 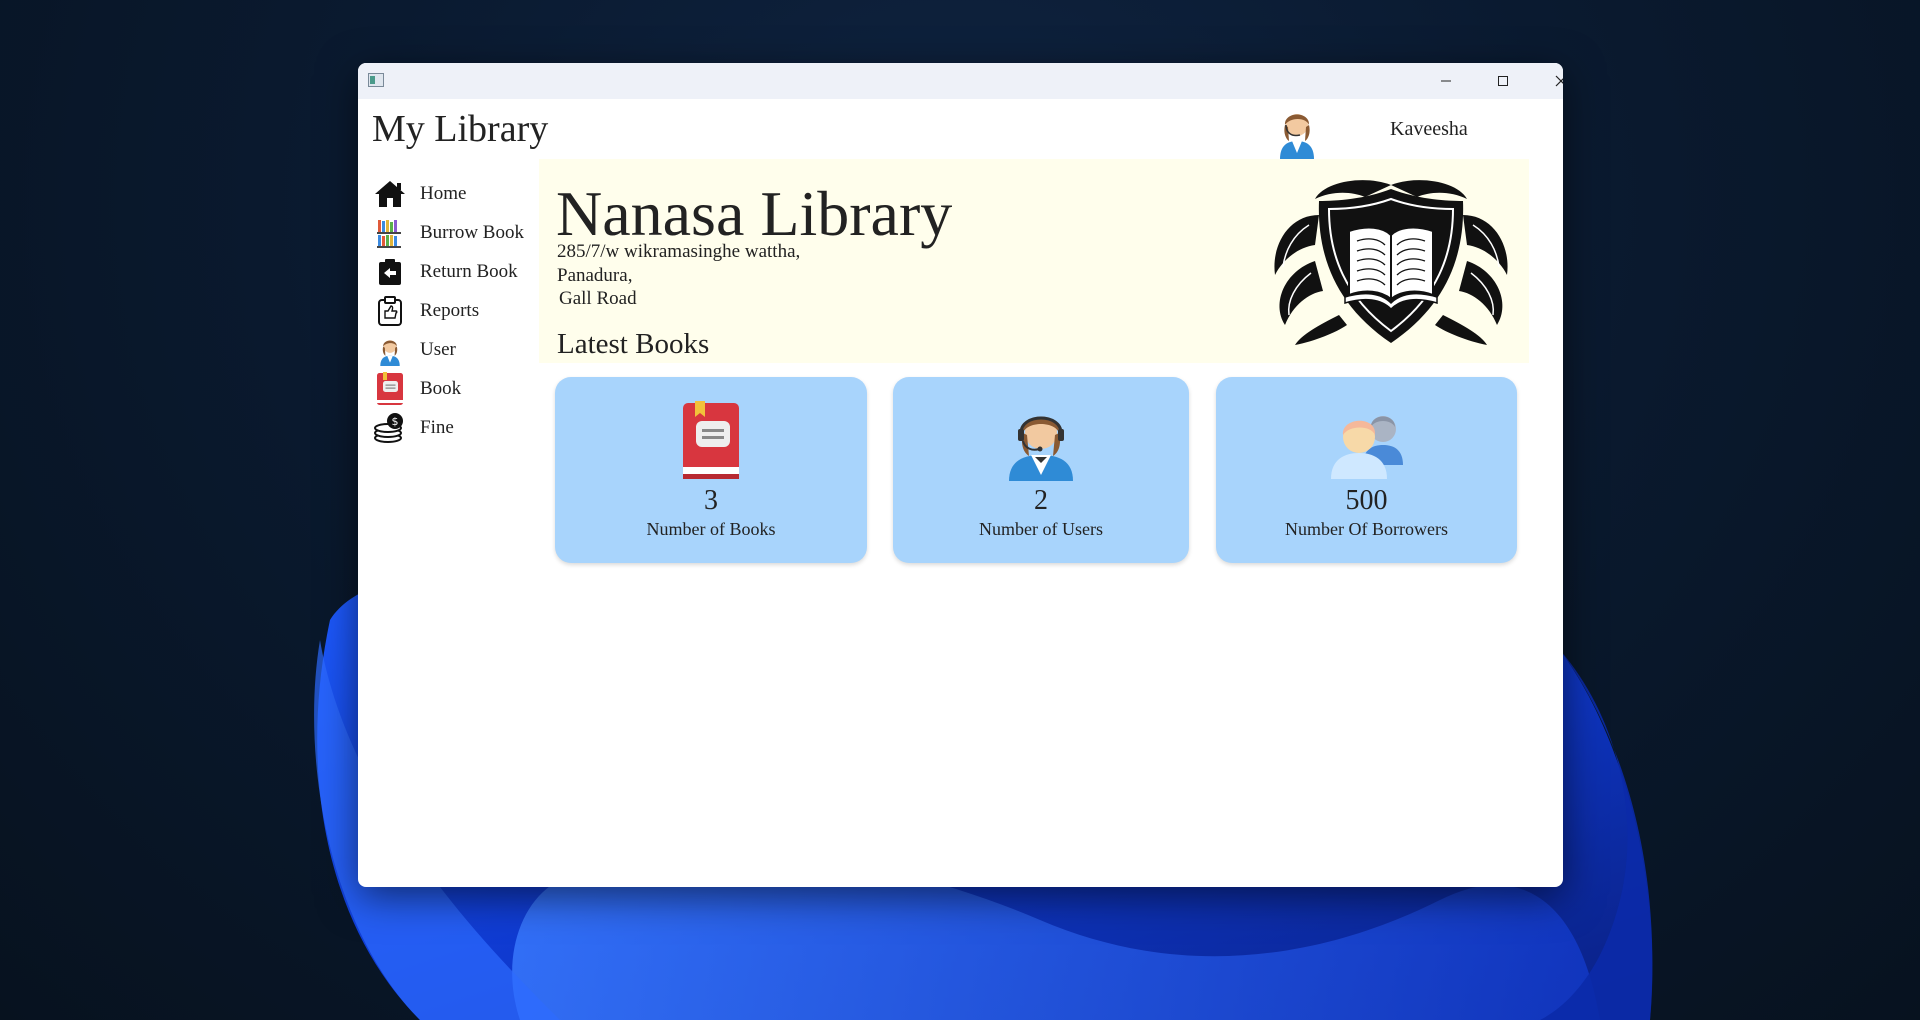 I want to click on sidebar-item-fine: $ Fine, so click(x=462, y=427).